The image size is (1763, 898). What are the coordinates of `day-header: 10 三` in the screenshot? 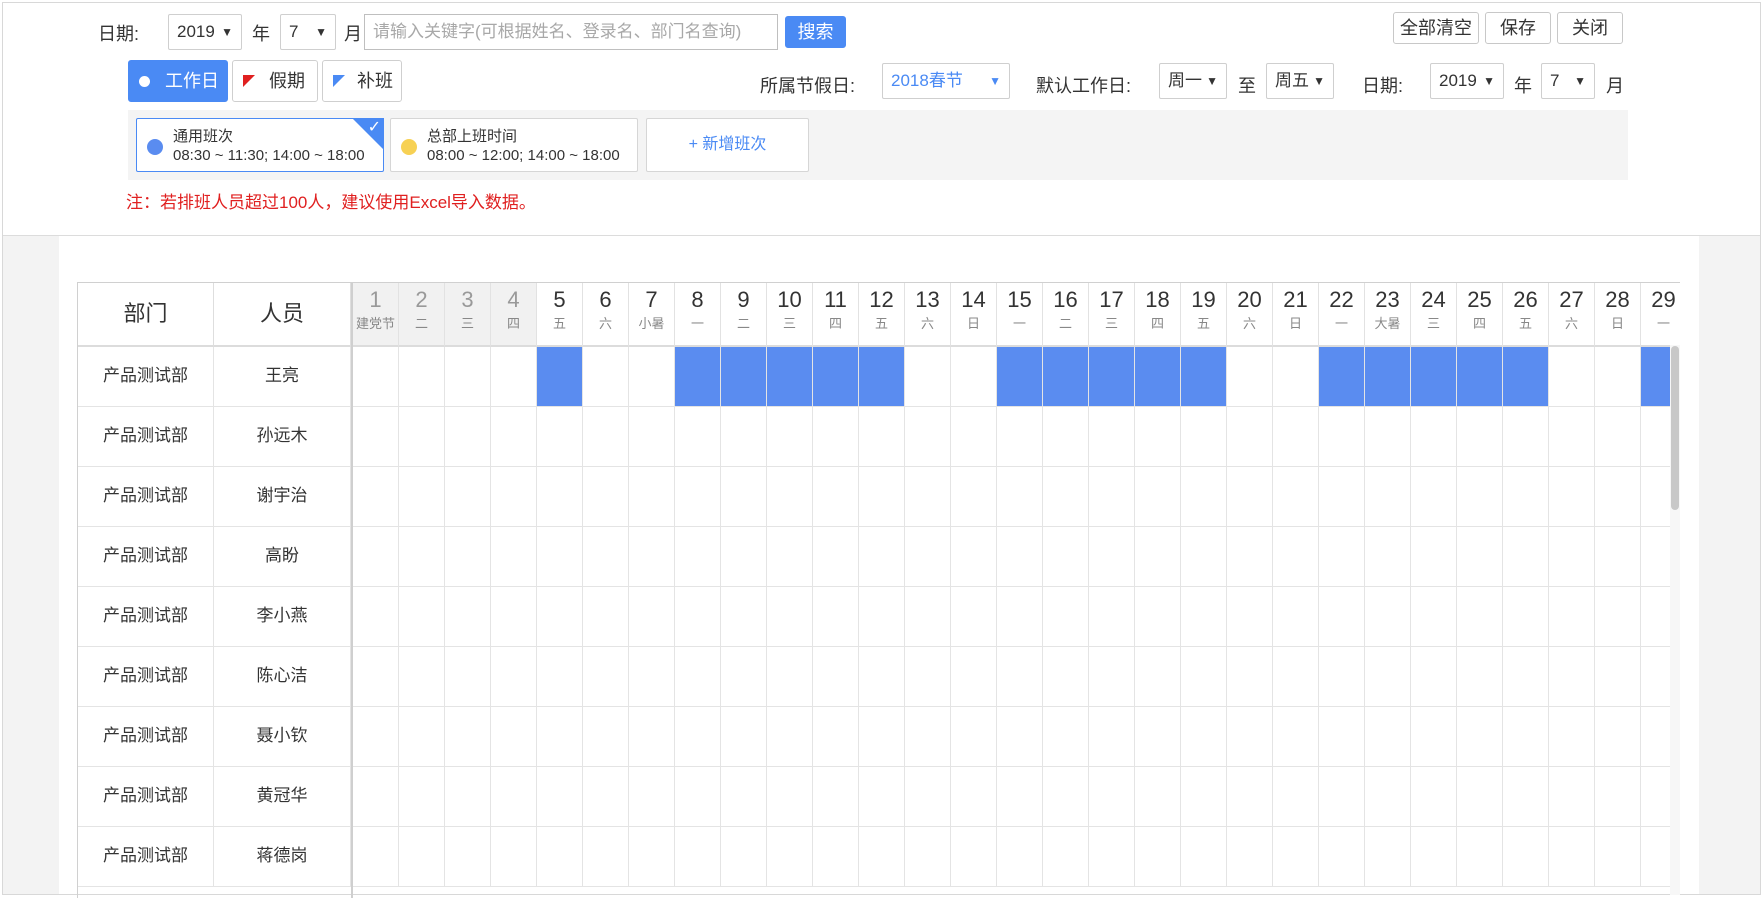 It's located at (790, 315).